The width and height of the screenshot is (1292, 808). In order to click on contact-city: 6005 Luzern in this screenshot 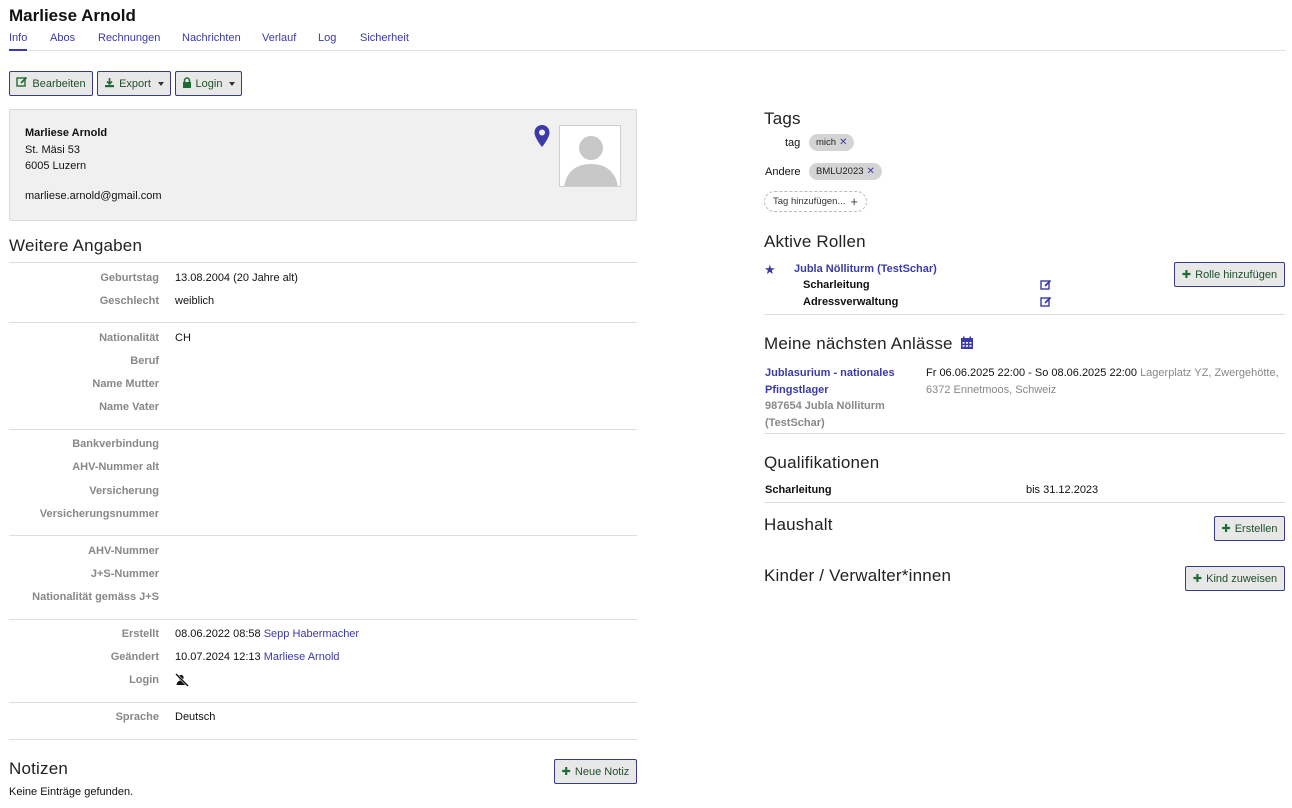, I will do `click(56, 166)`.